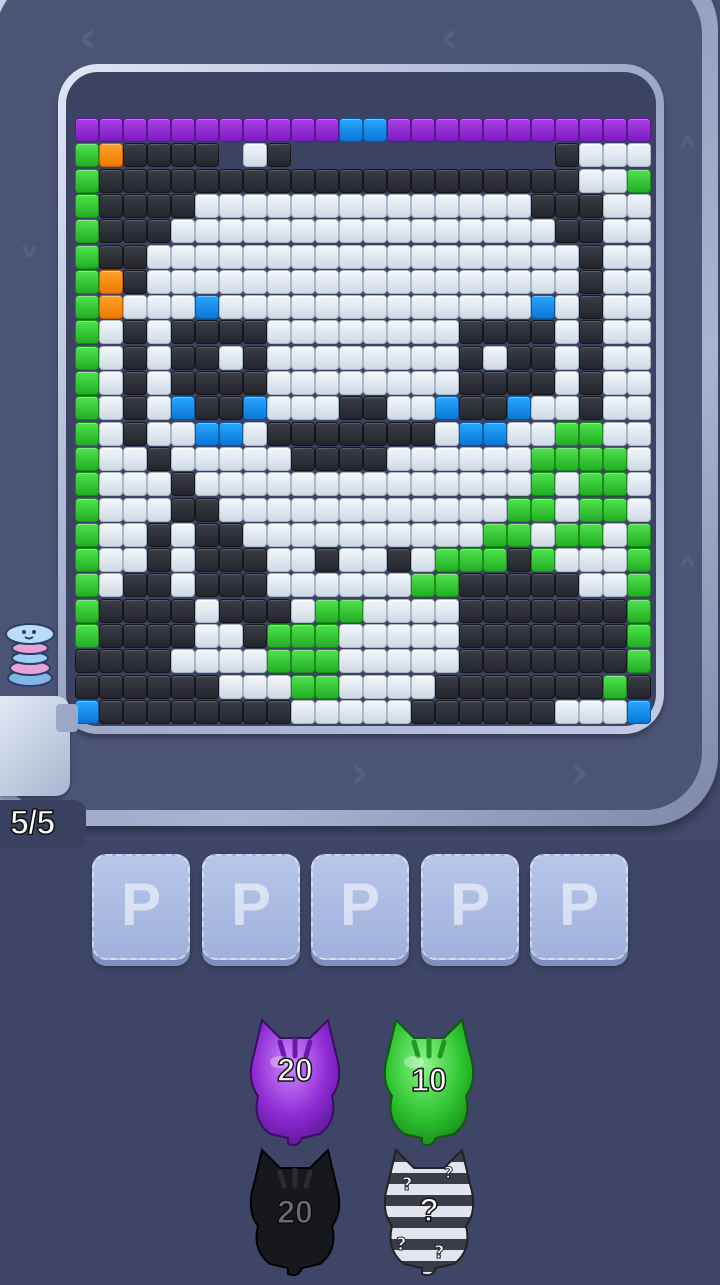 This screenshot has height=1285, width=720. I want to click on queue-slot-3: P, so click(360, 907).